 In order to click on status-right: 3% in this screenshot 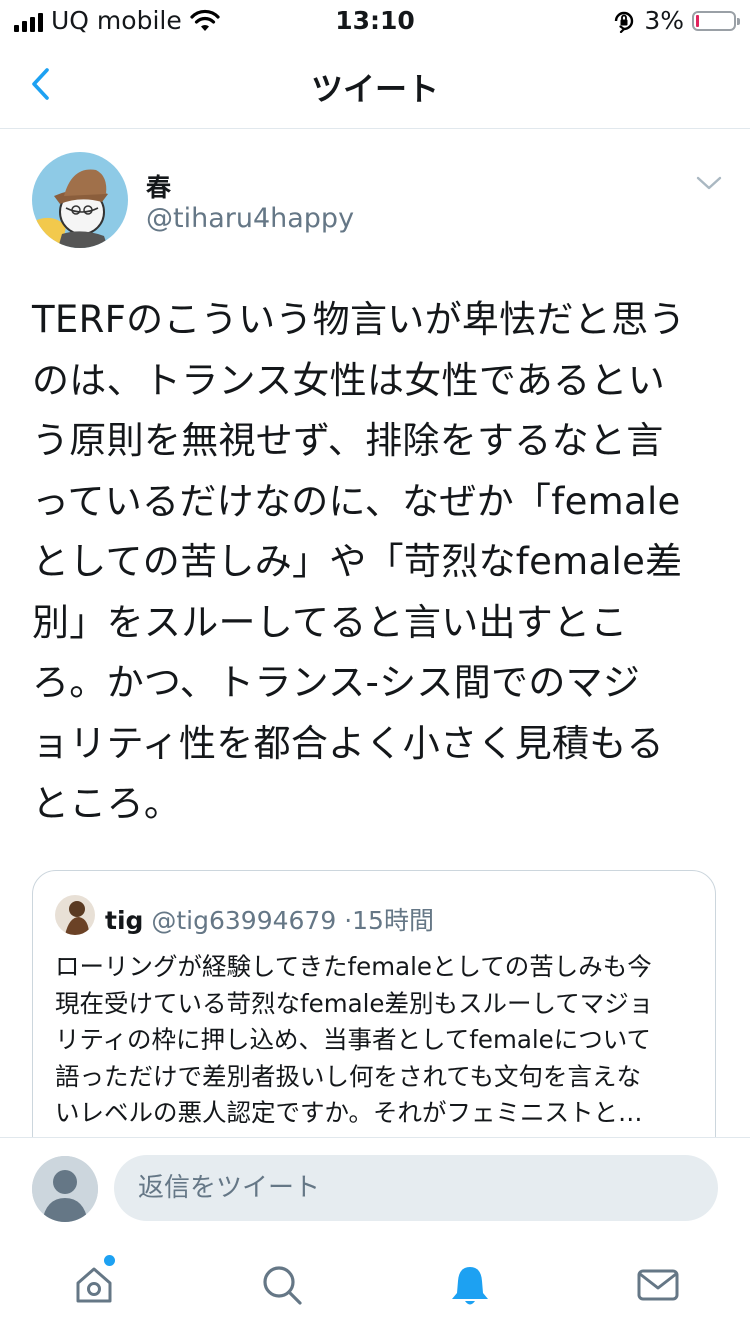, I will do `click(676, 20)`.